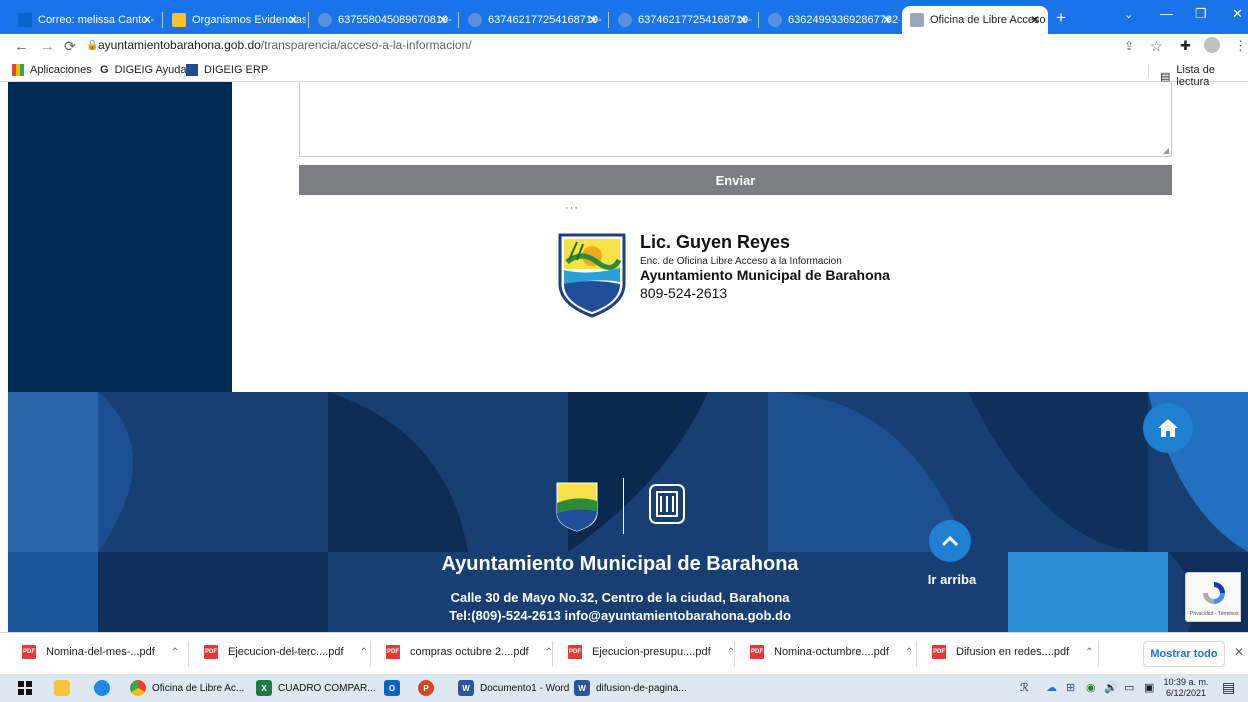 This screenshot has height=702, width=1248. Describe the element at coordinates (70, 46) in the screenshot. I see `reload-icon: ⟳` at that location.